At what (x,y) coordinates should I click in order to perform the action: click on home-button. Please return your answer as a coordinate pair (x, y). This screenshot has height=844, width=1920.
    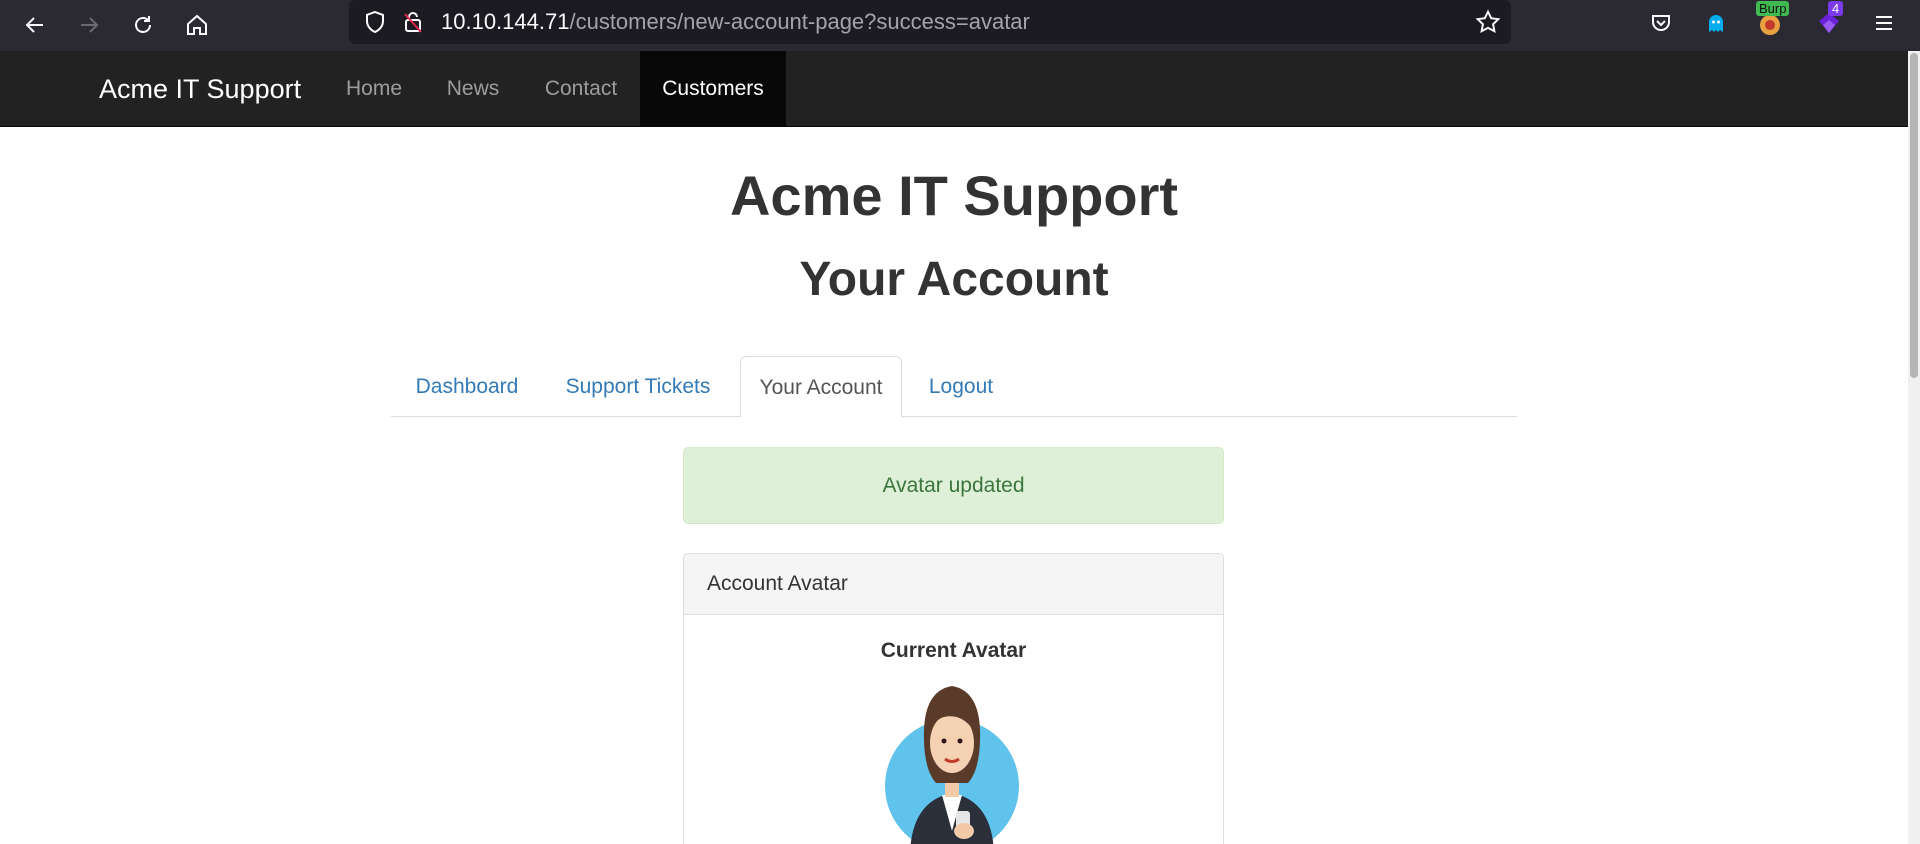
    Looking at the image, I should click on (197, 25).